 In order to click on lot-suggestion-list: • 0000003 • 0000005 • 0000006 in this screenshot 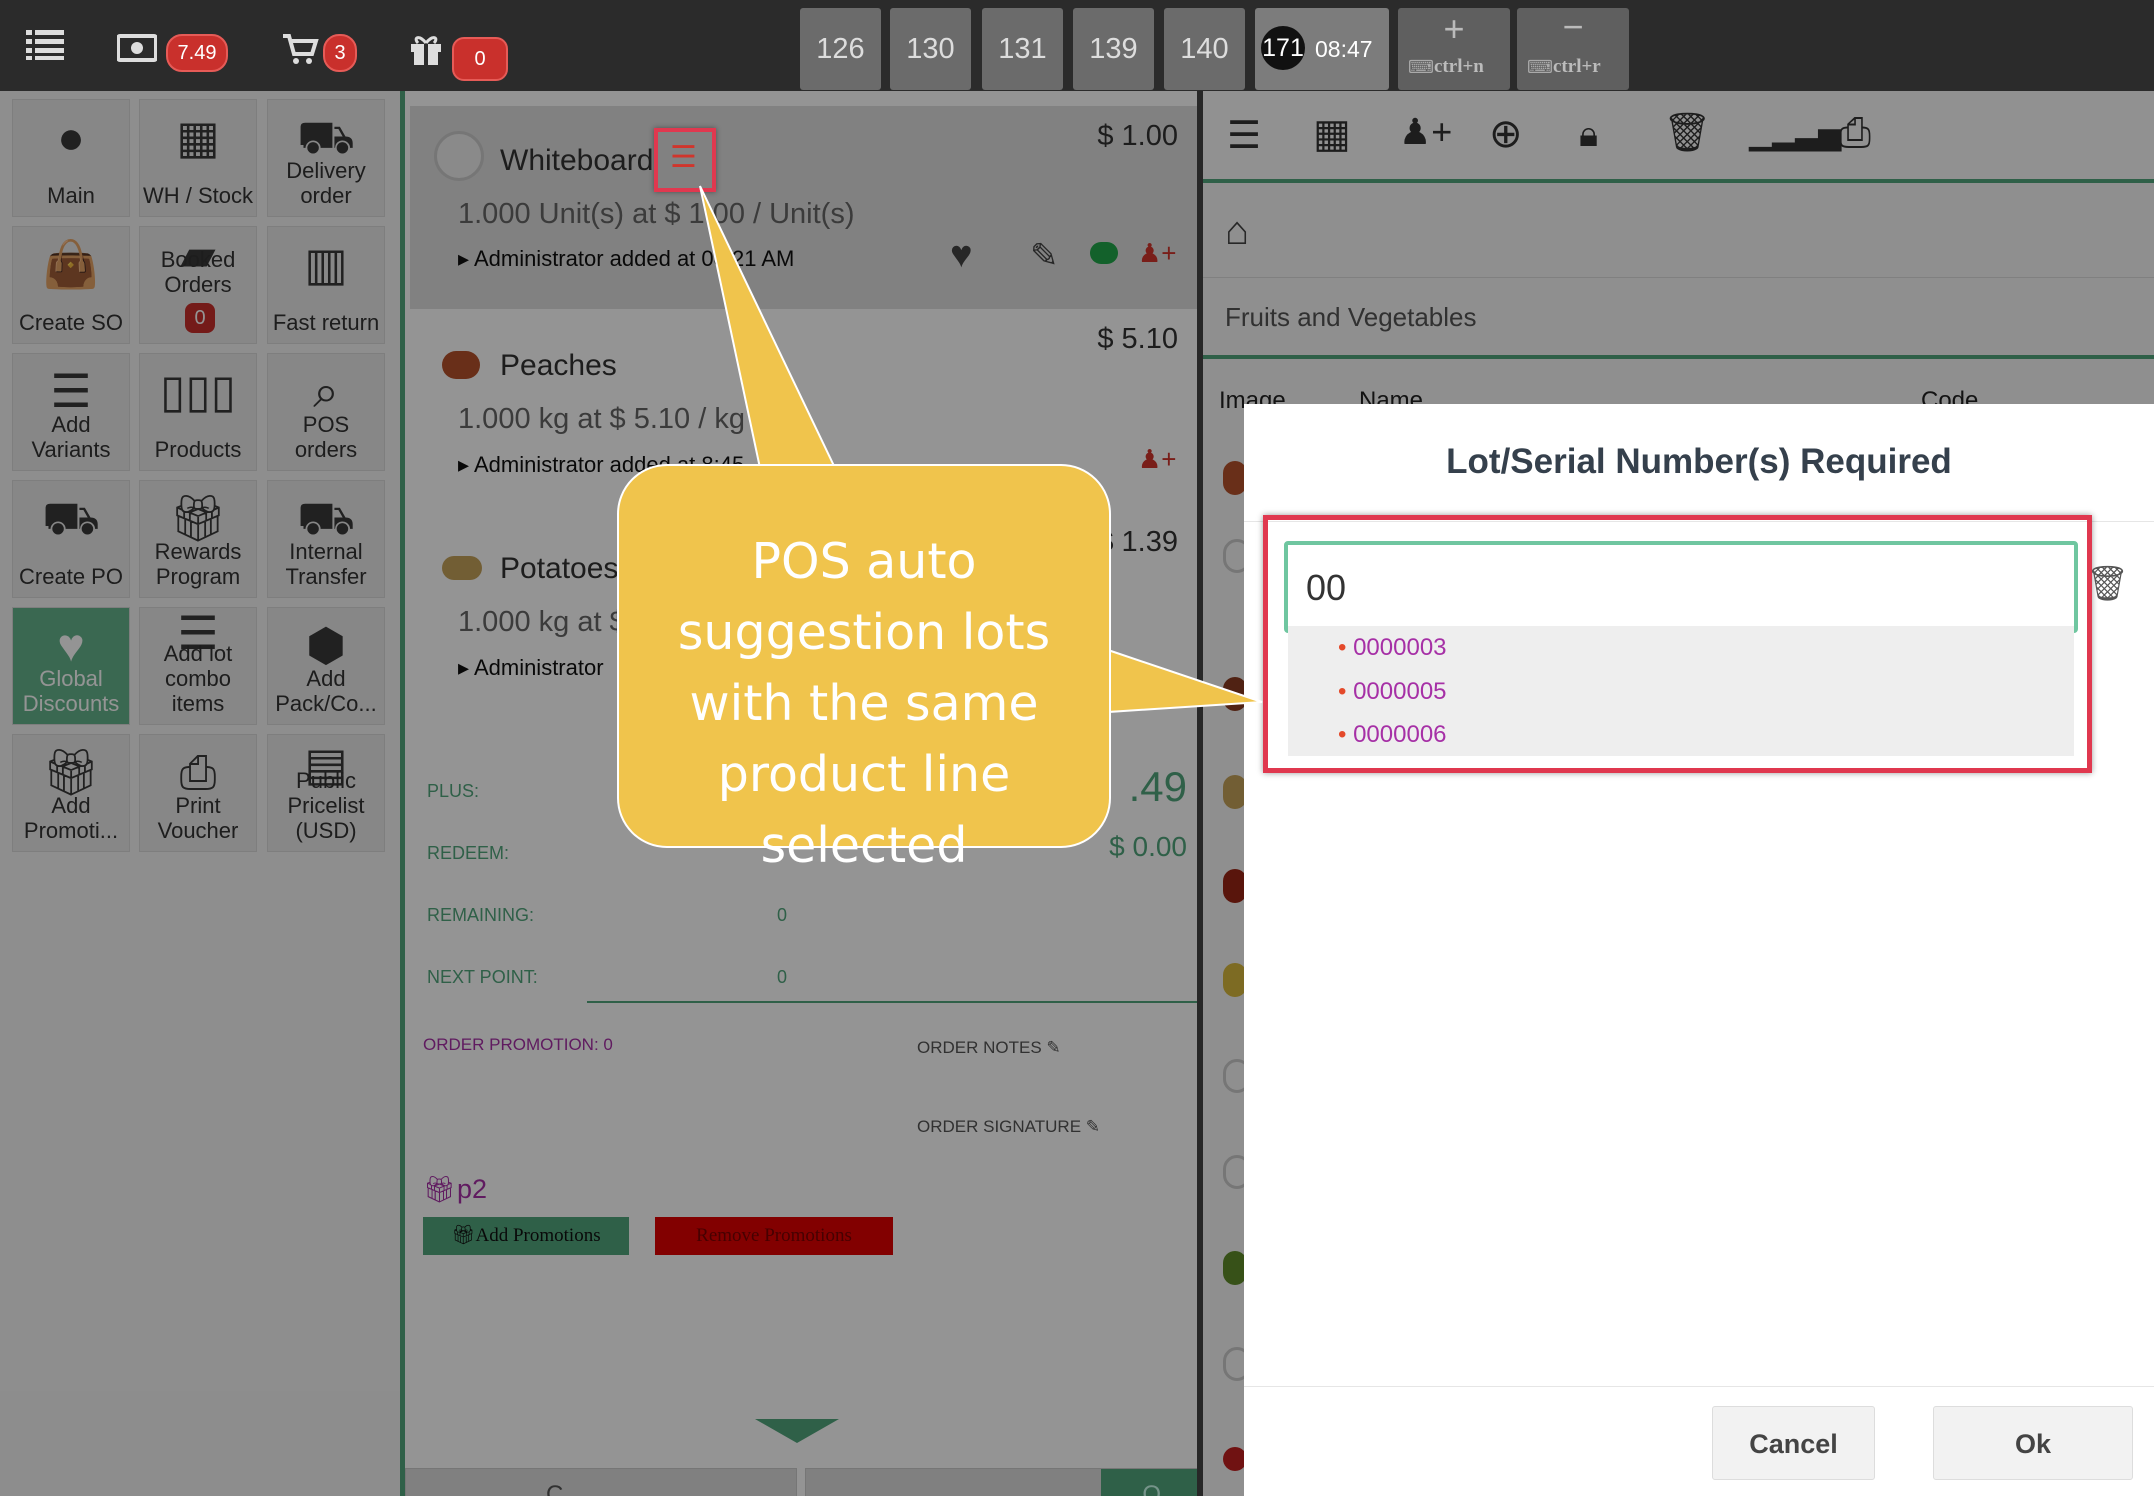, I will do `click(1681, 691)`.